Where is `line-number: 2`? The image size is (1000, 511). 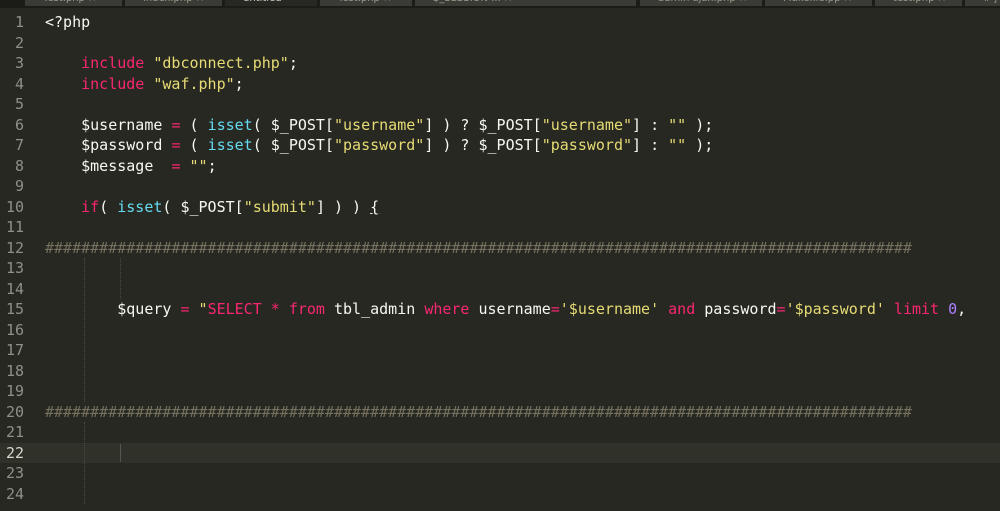
line-number: 2 is located at coordinates (19, 42).